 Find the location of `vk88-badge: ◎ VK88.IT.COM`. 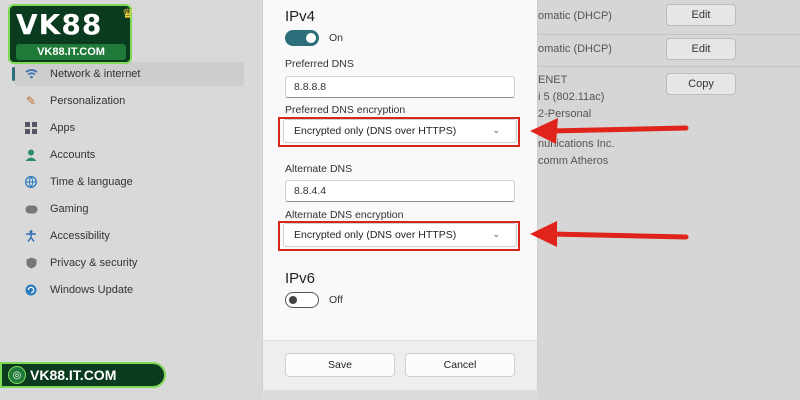

vk88-badge: ◎ VK88.IT.COM is located at coordinates (83, 375).